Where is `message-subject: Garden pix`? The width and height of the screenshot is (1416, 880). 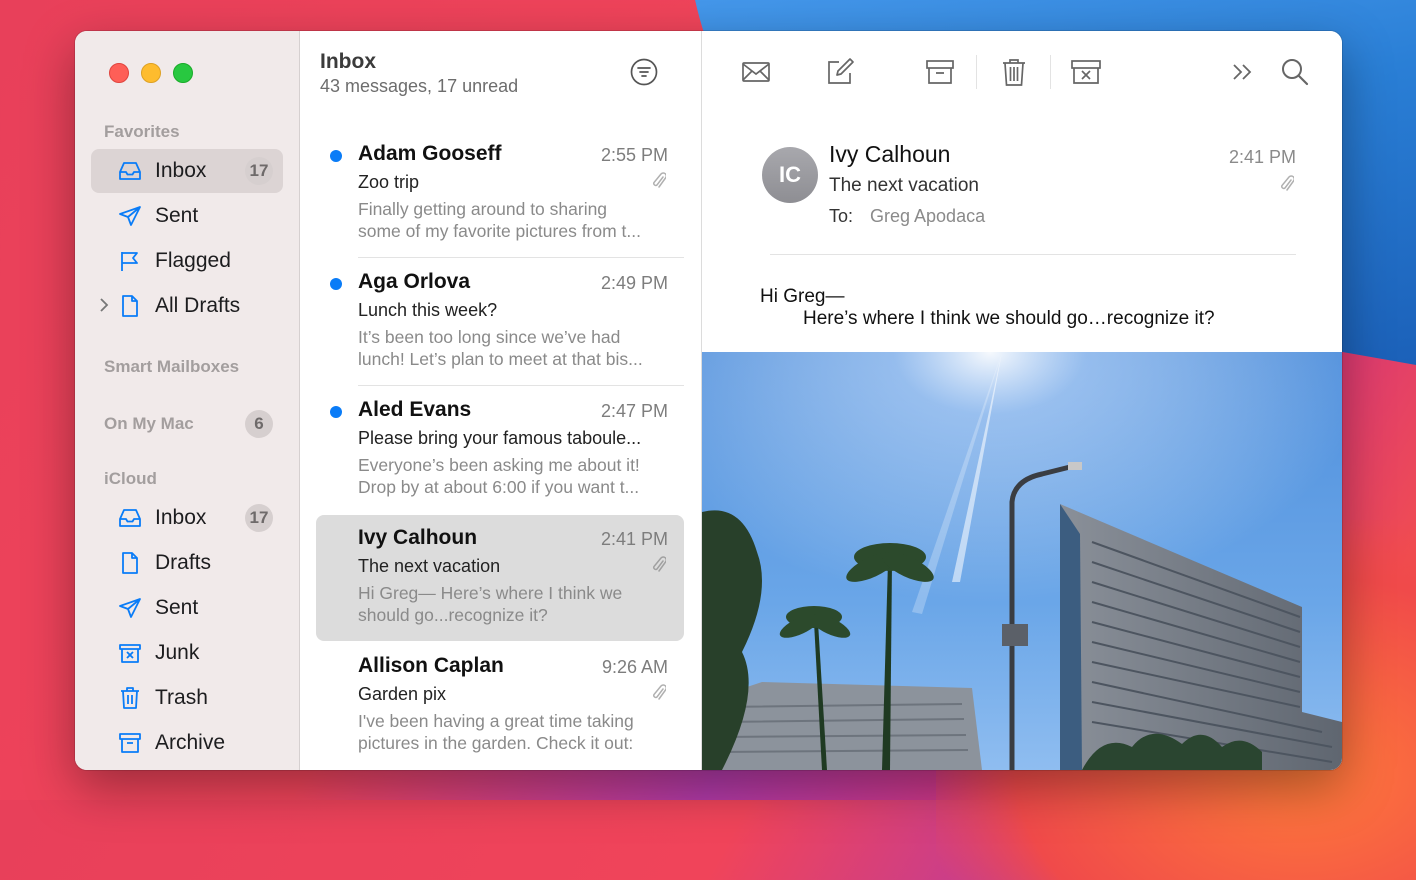 message-subject: Garden pix is located at coordinates (402, 694).